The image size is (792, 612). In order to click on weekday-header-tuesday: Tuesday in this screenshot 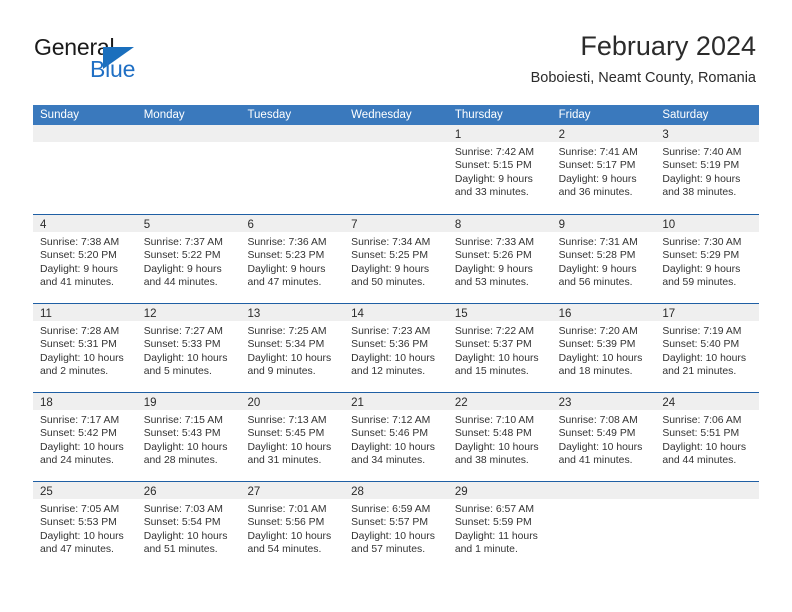, I will do `click(269, 115)`.